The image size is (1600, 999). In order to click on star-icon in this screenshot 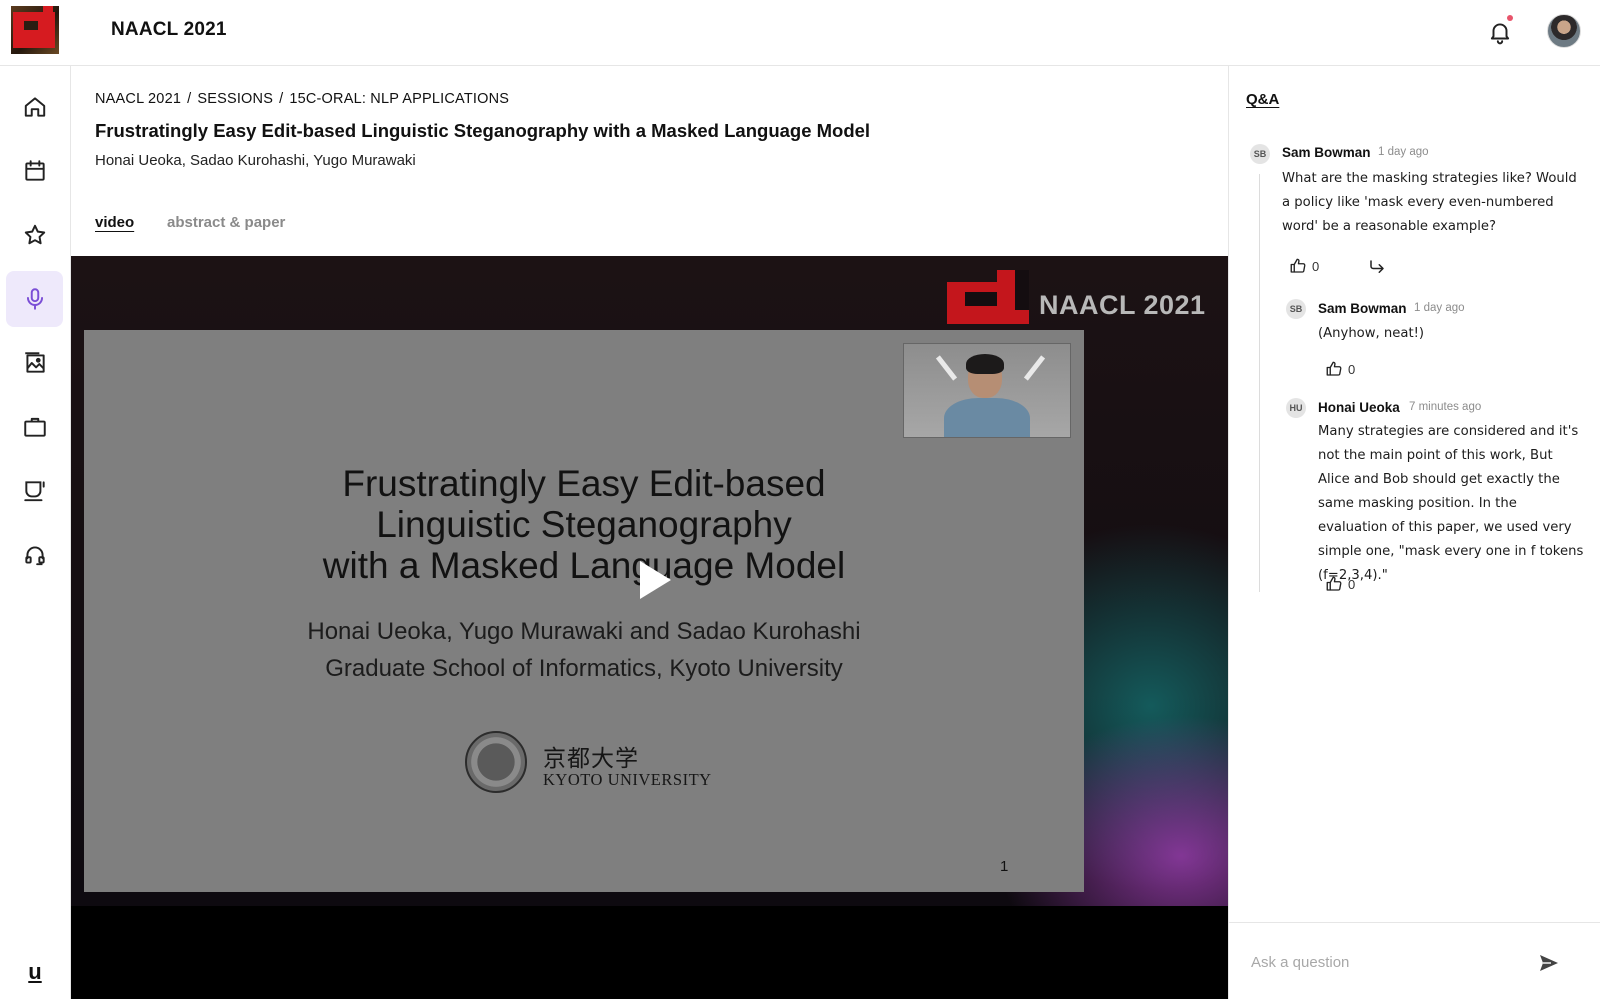, I will do `click(34, 234)`.